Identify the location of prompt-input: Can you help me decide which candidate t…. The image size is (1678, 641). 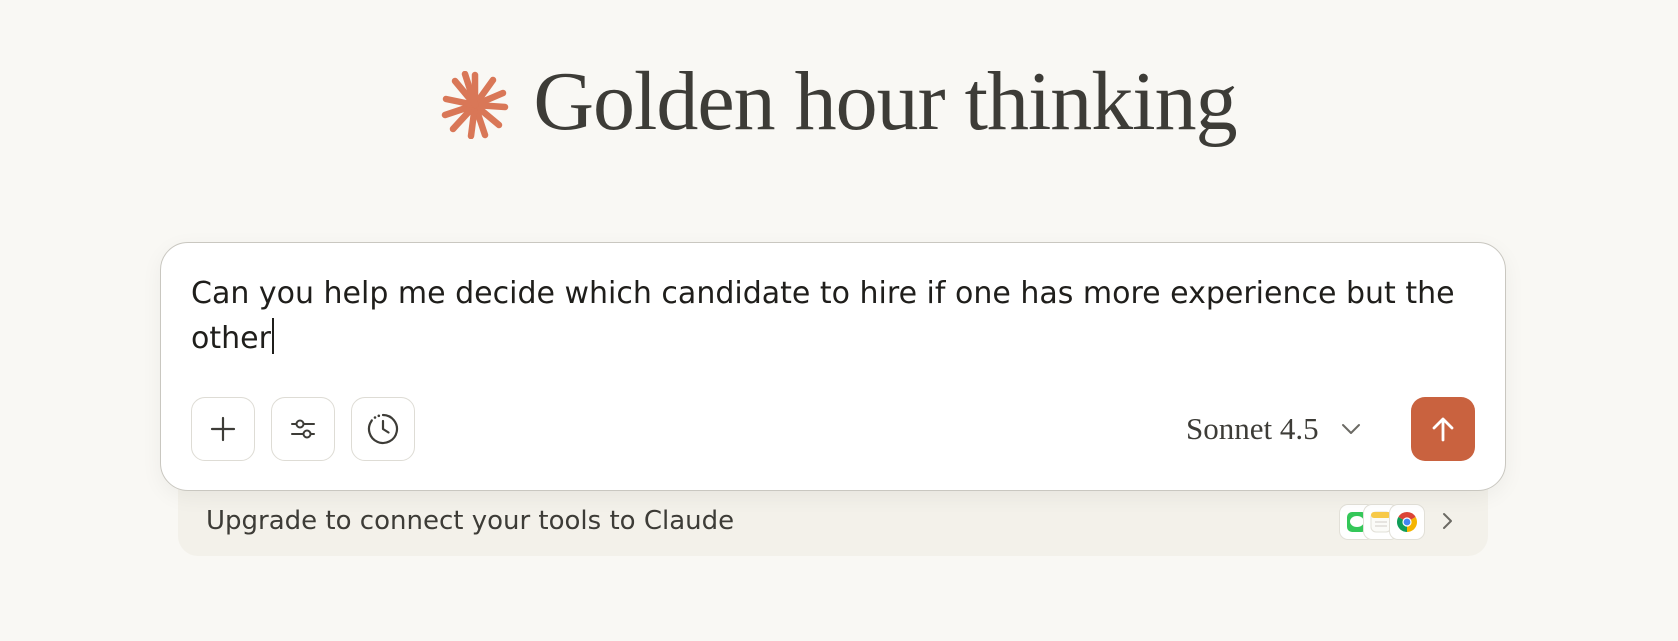
(836, 316).